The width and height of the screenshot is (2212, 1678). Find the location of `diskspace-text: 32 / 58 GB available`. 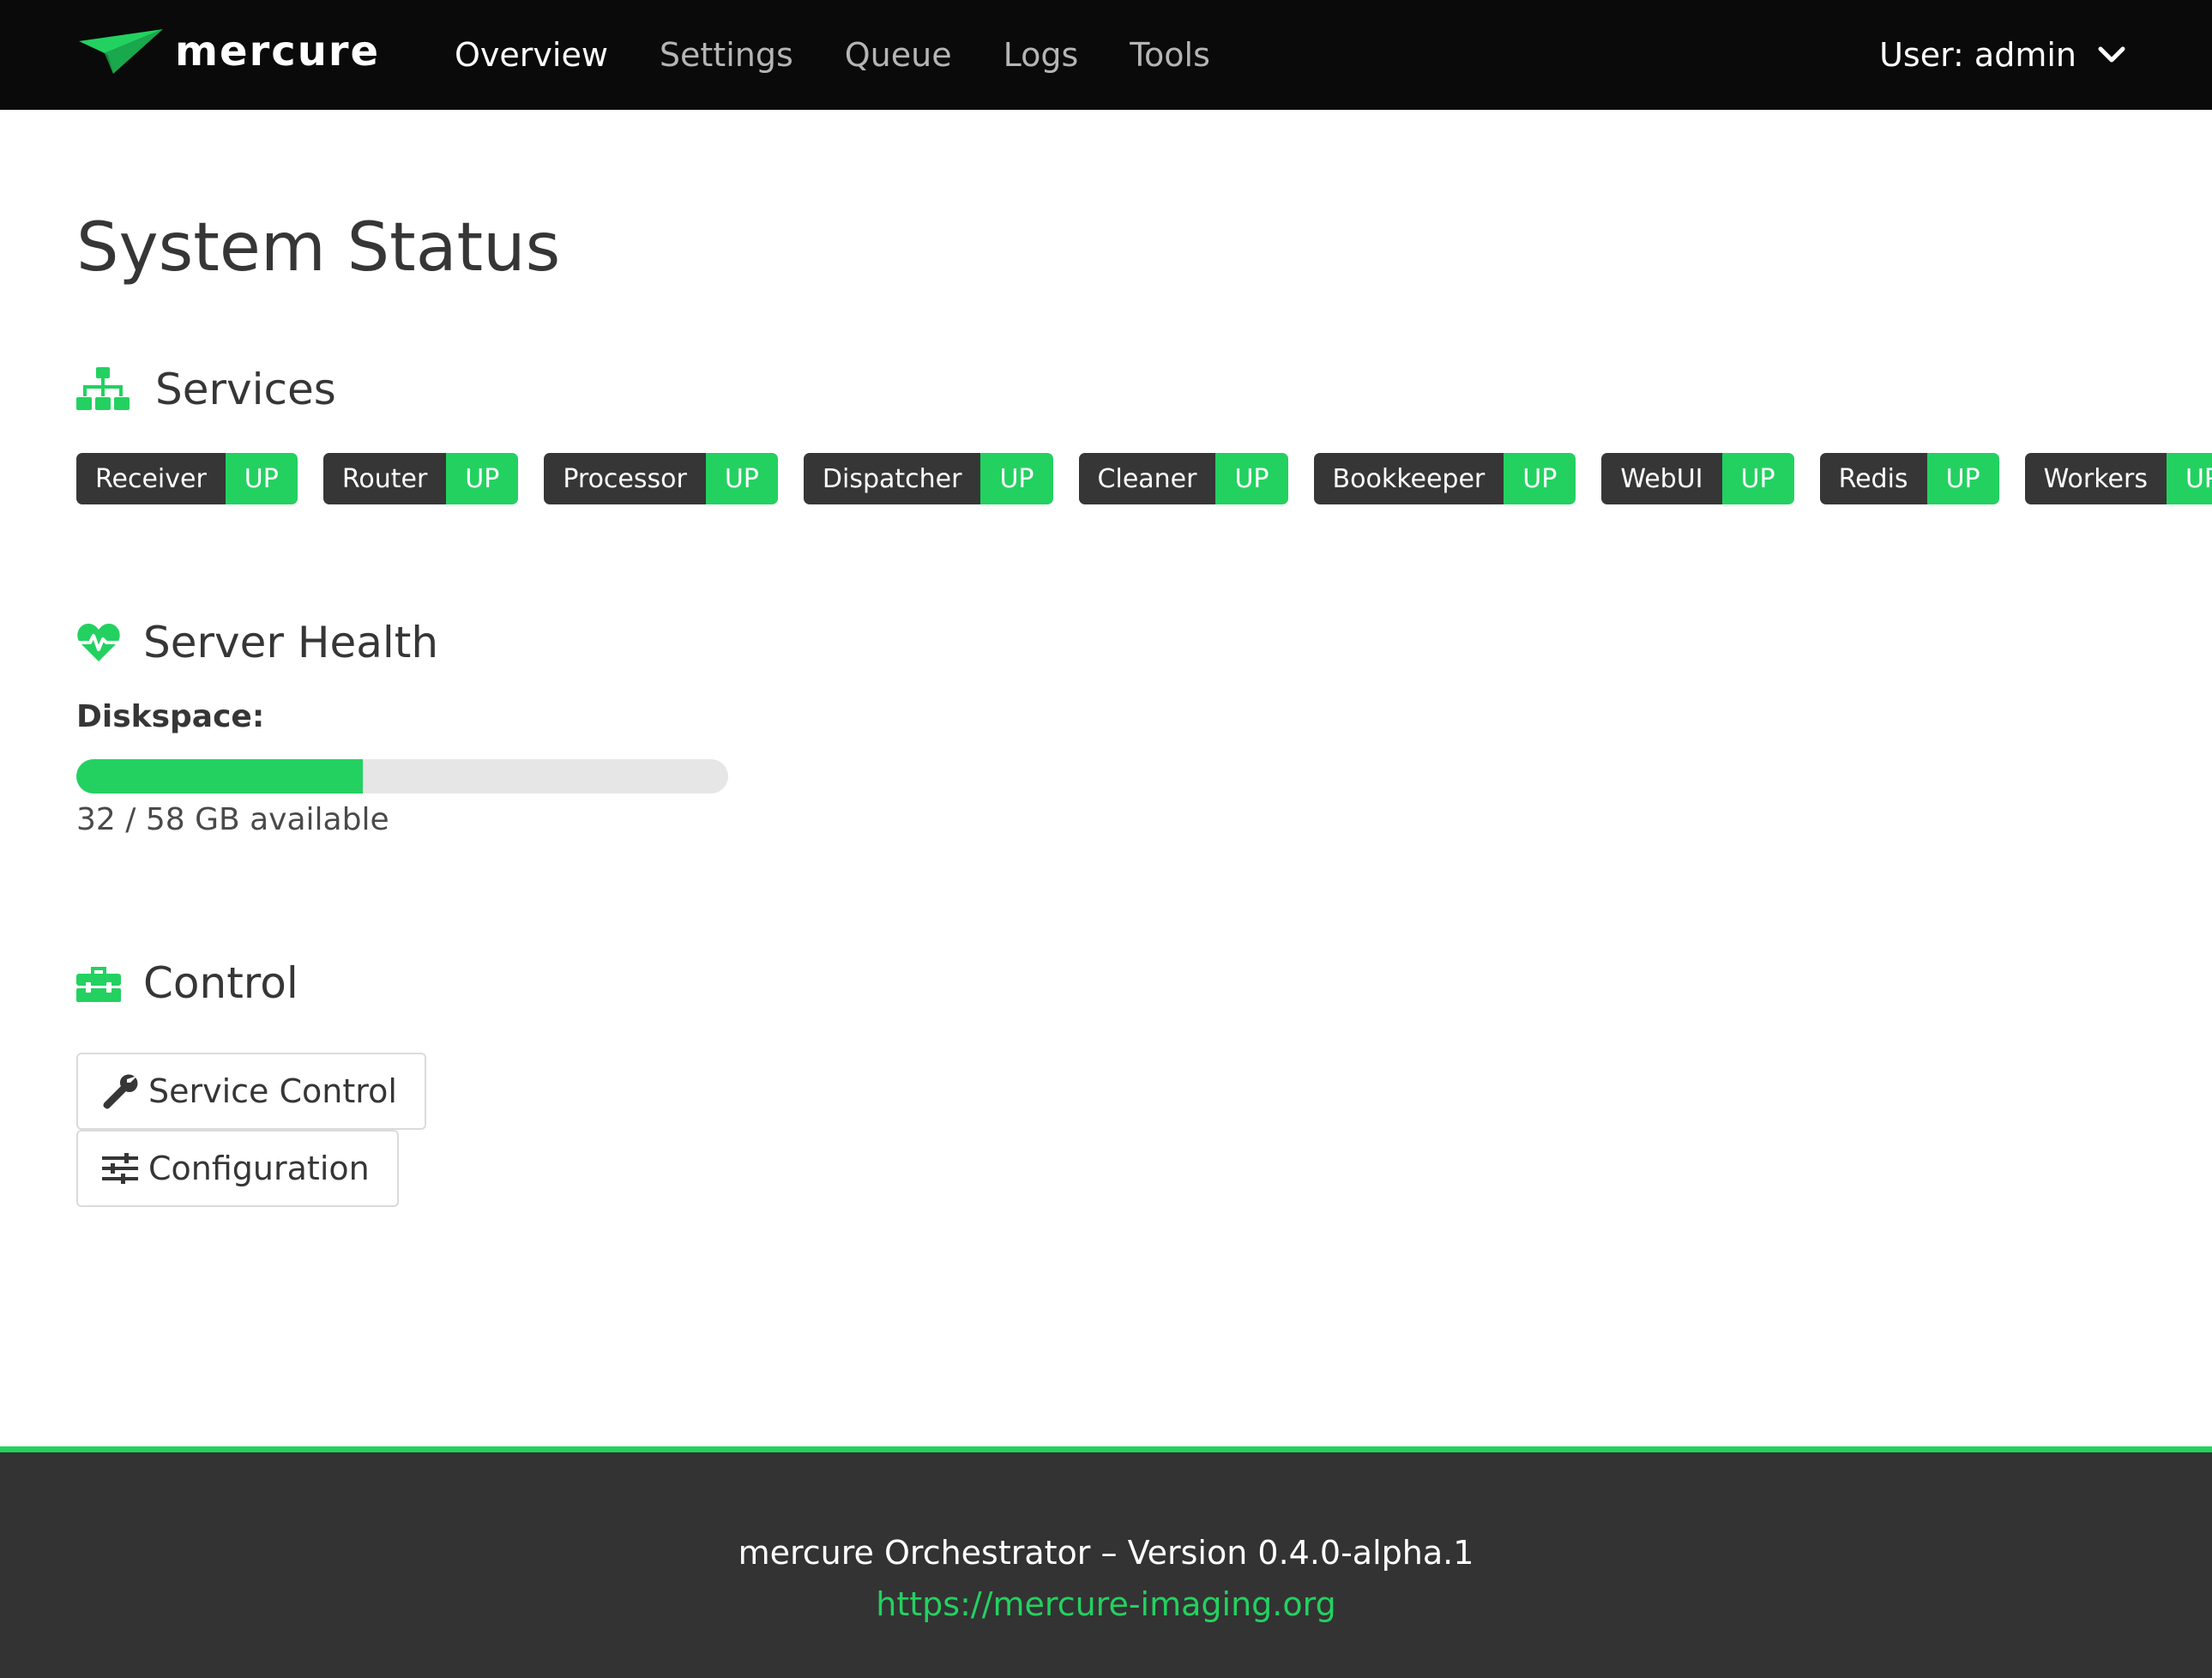

diskspace-text: 32 / 58 GB available is located at coordinates (232, 819).